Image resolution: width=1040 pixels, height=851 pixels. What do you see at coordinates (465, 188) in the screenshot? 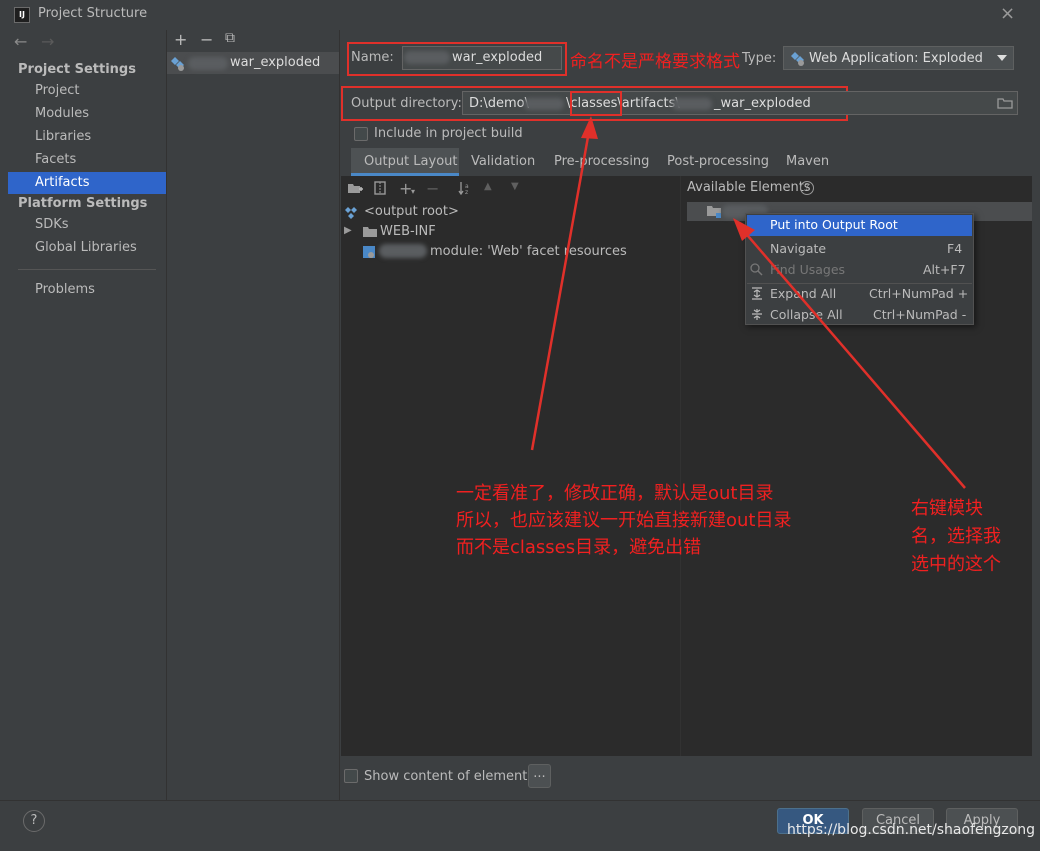
I see `sort-icon: az` at bounding box center [465, 188].